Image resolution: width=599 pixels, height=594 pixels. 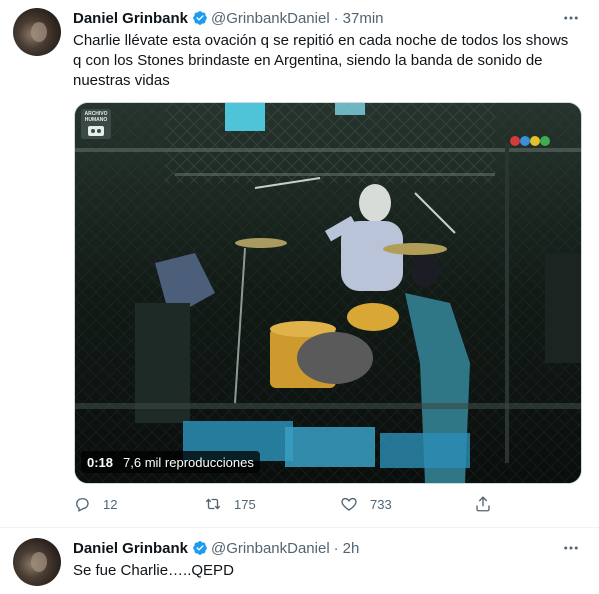 What do you see at coordinates (230, 504) in the screenshot?
I see `retweet-button: 175` at bounding box center [230, 504].